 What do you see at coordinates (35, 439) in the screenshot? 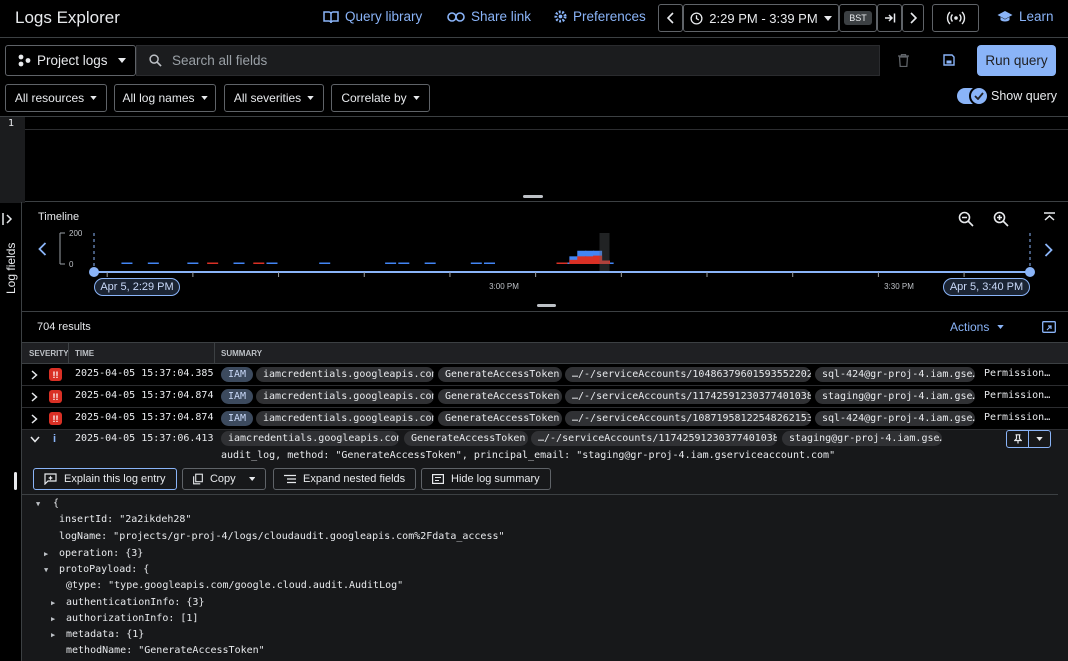
I see `chevron-down-icon` at bounding box center [35, 439].